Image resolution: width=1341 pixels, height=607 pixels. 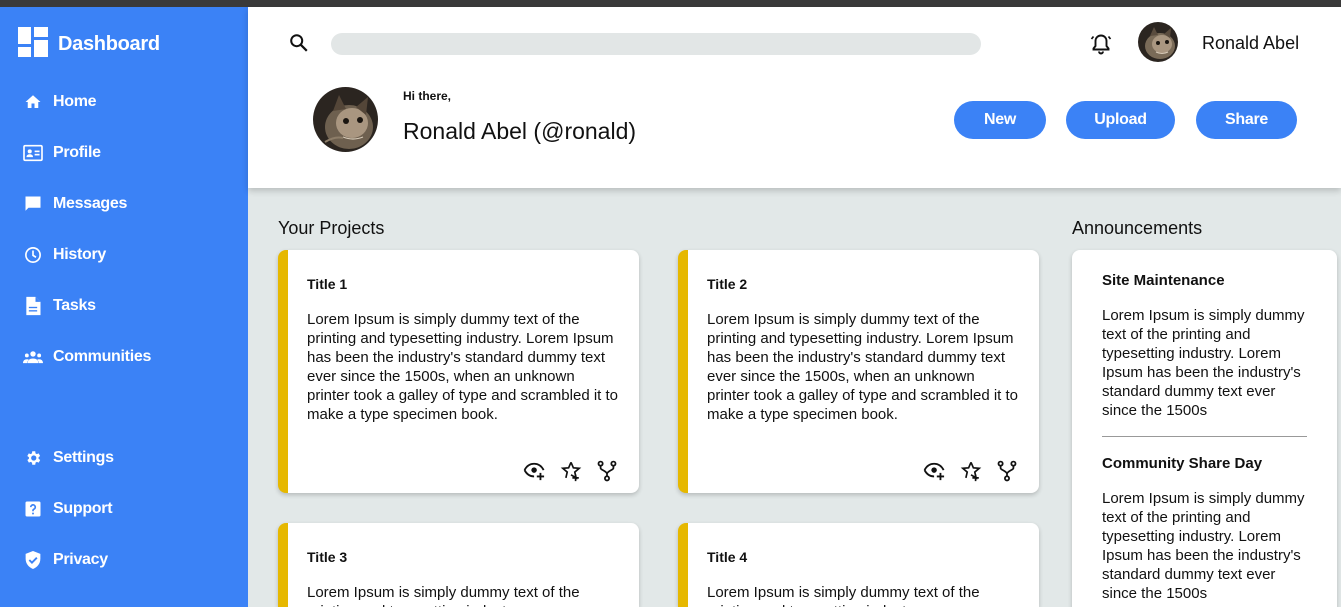 I want to click on sidebar-item-profile: Profile, so click(x=62, y=153).